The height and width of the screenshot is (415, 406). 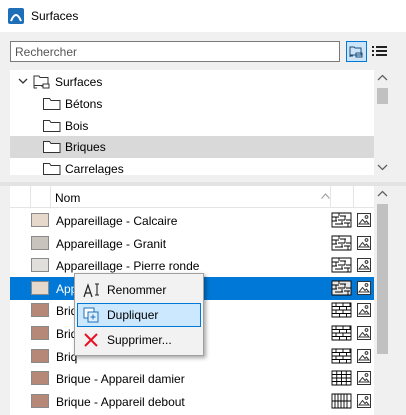 What do you see at coordinates (111, 243) in the screenshot?
I see `surface-name: Appareillage - Granit` at bounding box center [111, 243].